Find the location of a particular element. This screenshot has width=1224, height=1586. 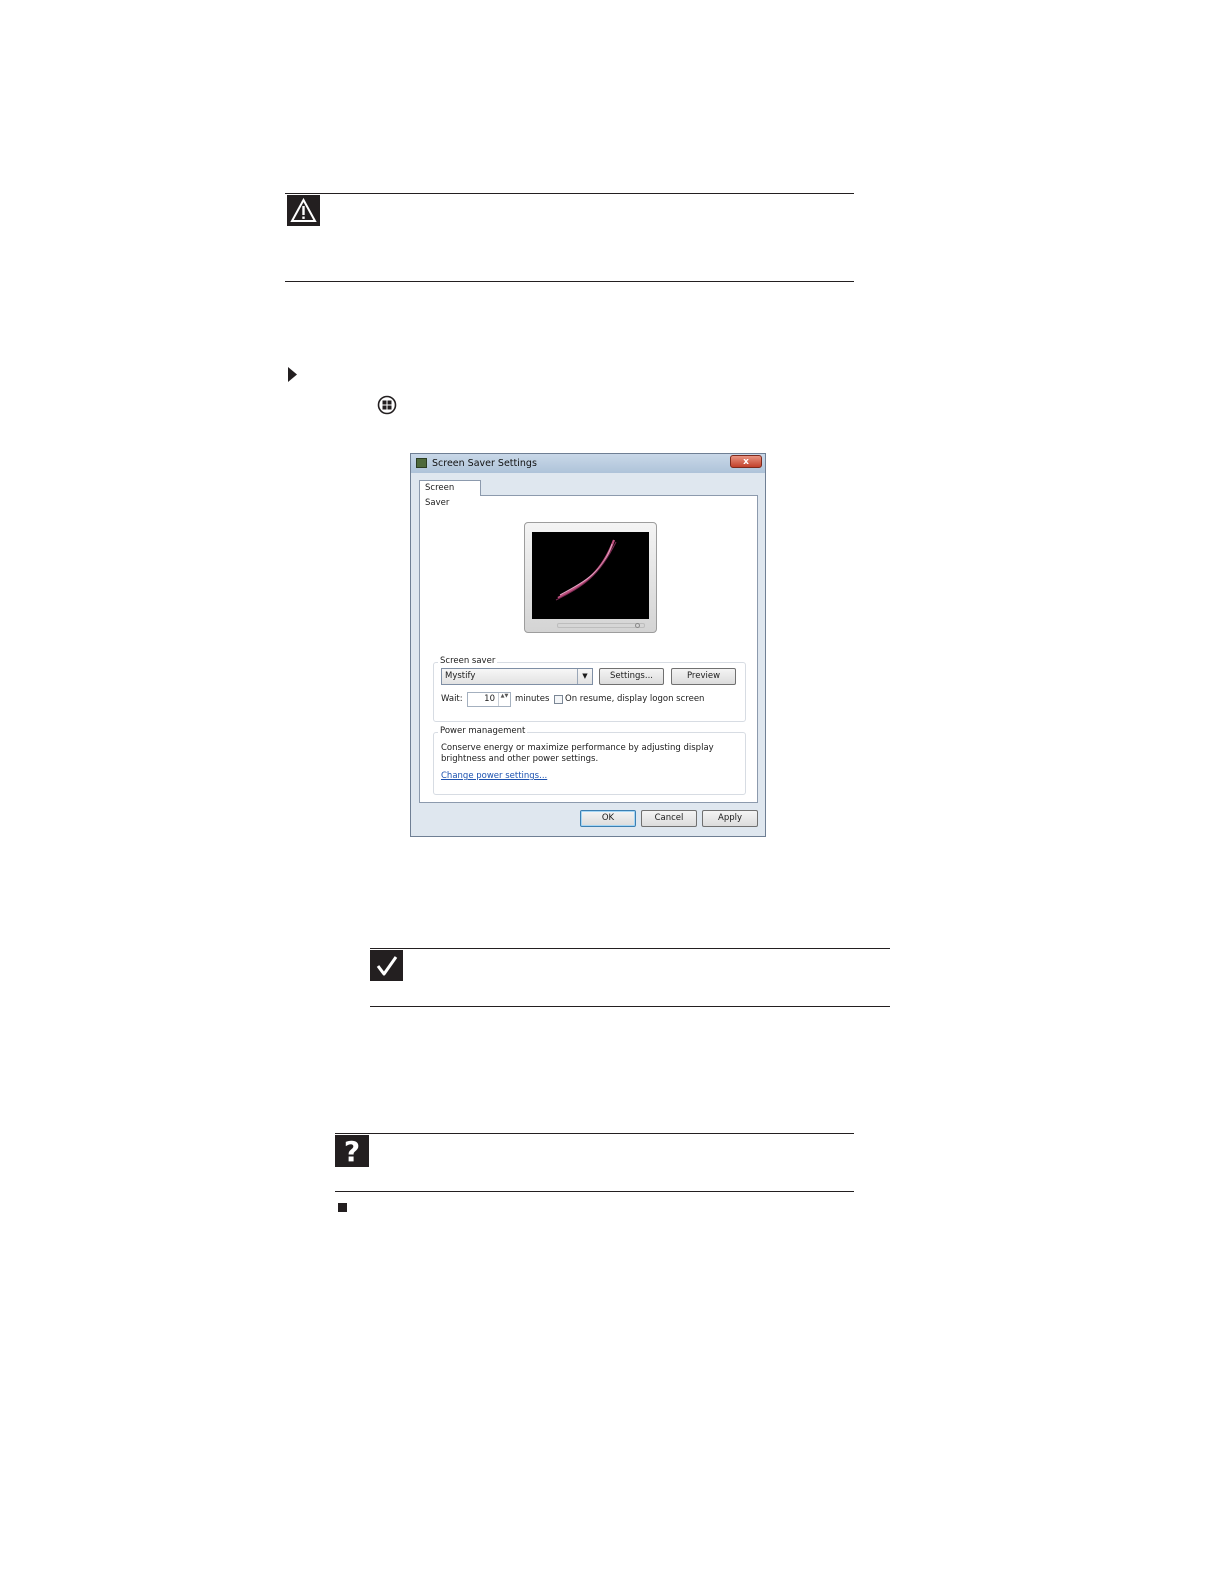

control-panel-icon is located at coordinates (421, 463).